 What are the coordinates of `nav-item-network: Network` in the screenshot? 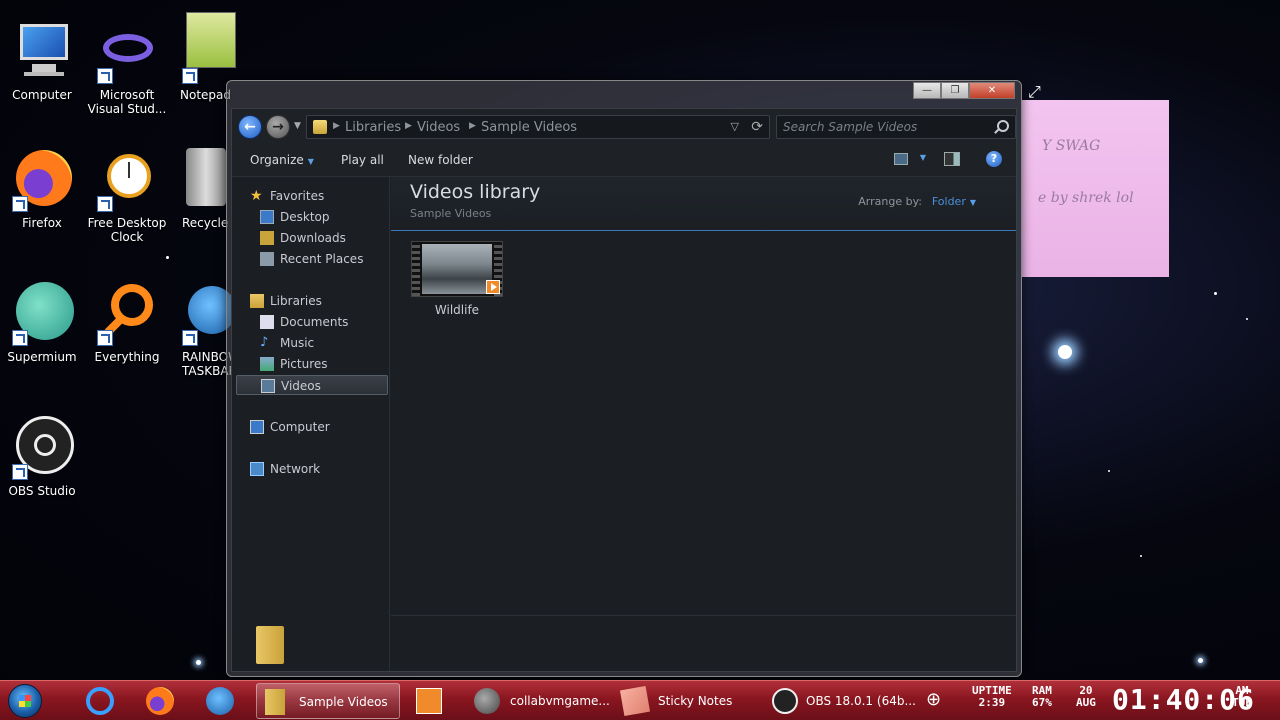 It's located at (310, 469).